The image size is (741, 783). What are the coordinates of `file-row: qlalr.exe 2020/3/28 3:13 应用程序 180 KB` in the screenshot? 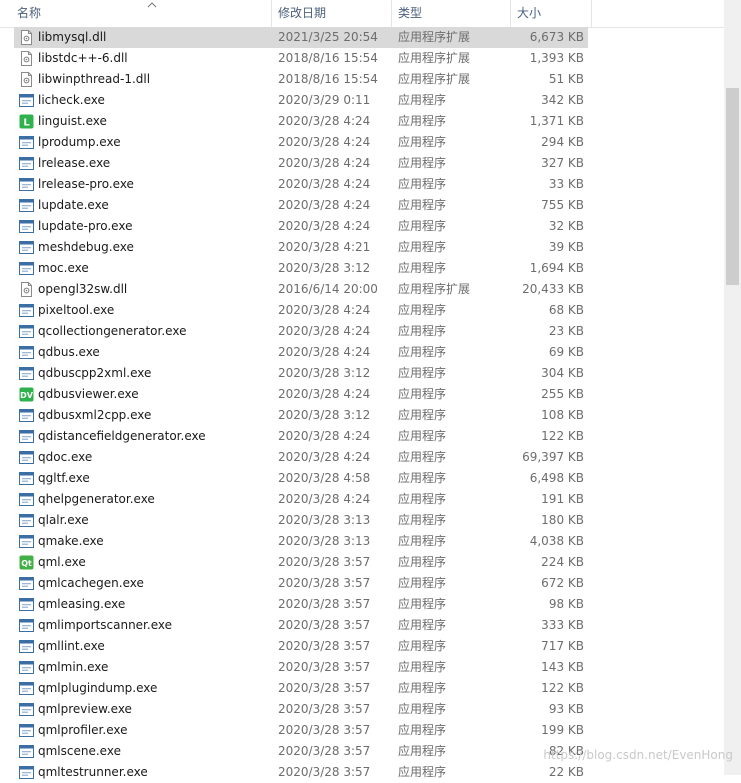 It's located at (362, 520).